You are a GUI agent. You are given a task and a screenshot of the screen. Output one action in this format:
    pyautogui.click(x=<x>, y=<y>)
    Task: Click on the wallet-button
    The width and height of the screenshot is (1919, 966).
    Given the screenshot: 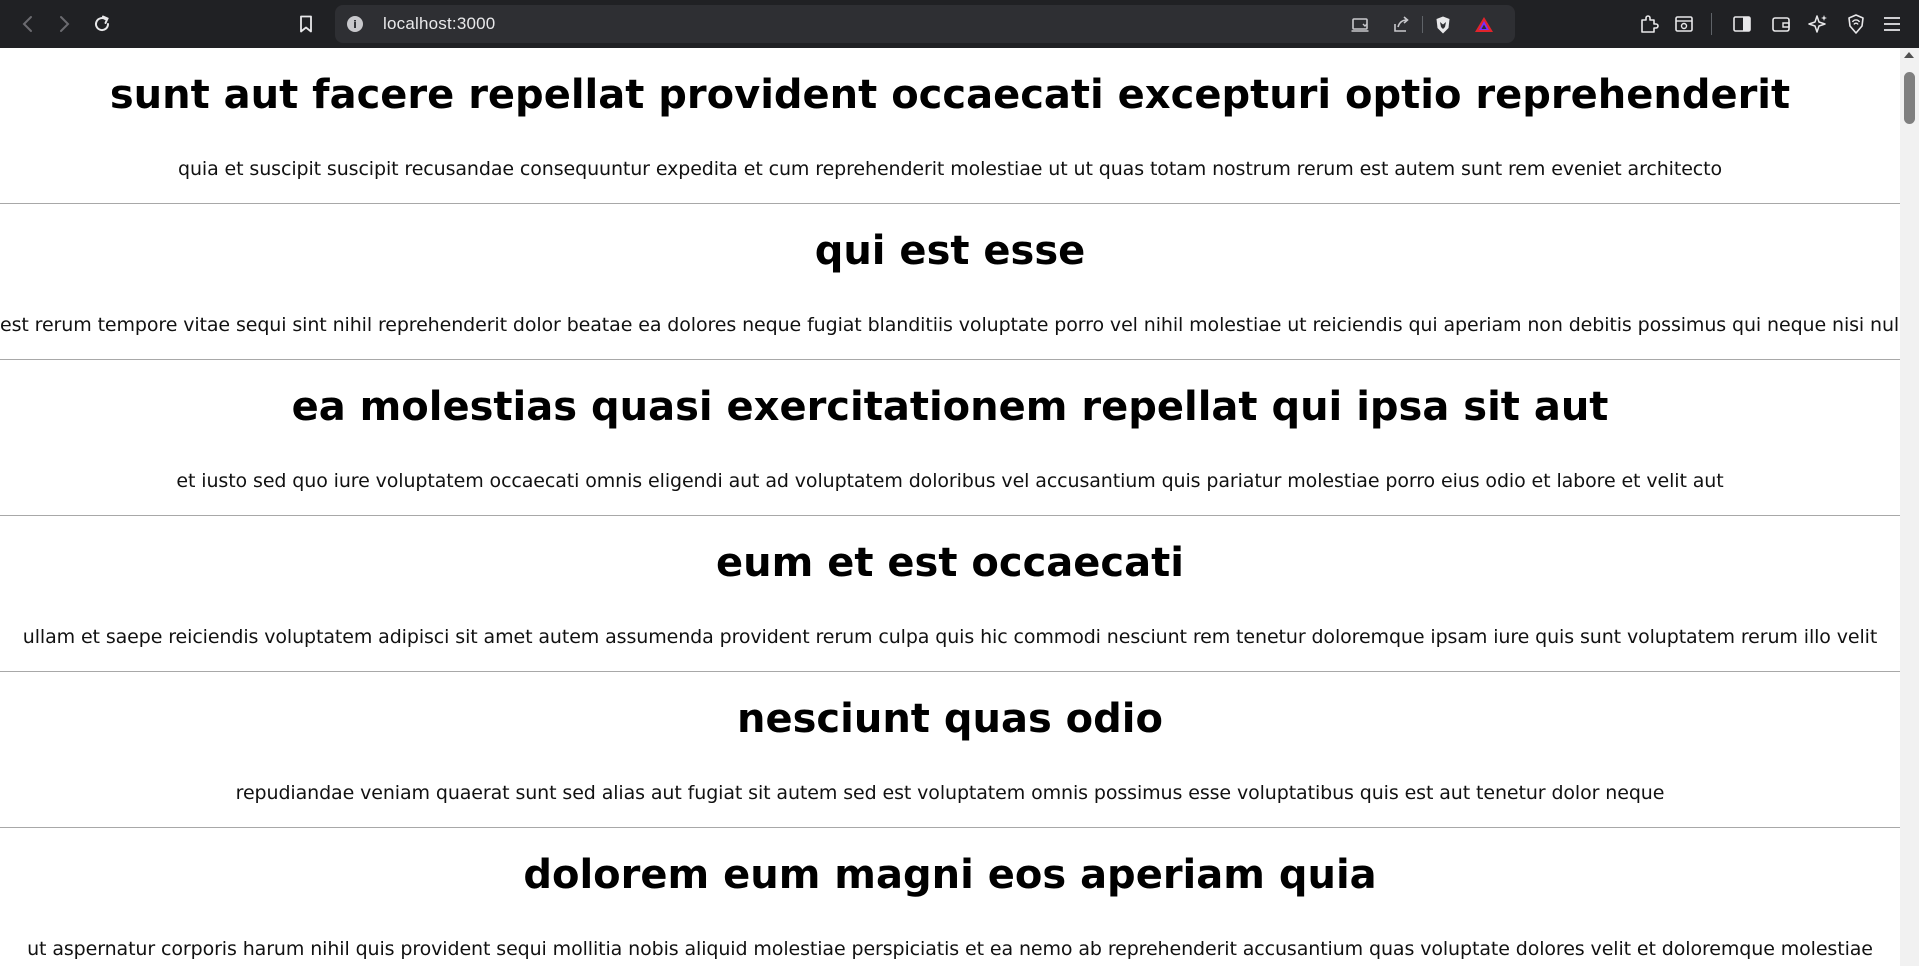 What is the action you would take?
    pyautogui.click(x=1781, y=24)
    